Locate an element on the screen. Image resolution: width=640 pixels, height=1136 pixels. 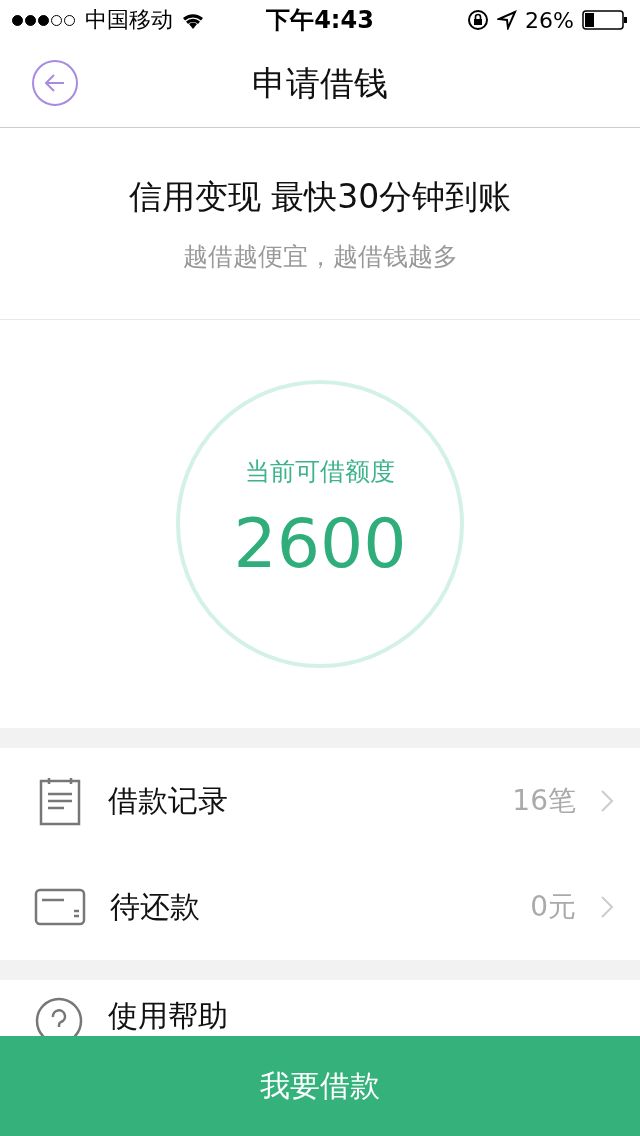
clock: 下午4:43 is located at coordinates (320, 20).